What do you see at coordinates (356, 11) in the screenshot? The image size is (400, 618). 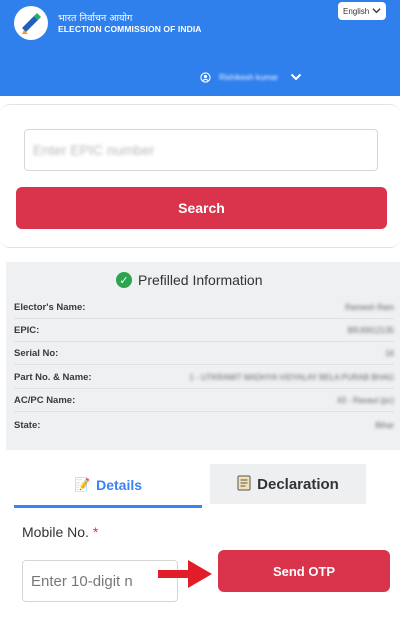 I see `language-select-value: English` at bounding box center [356, 11].